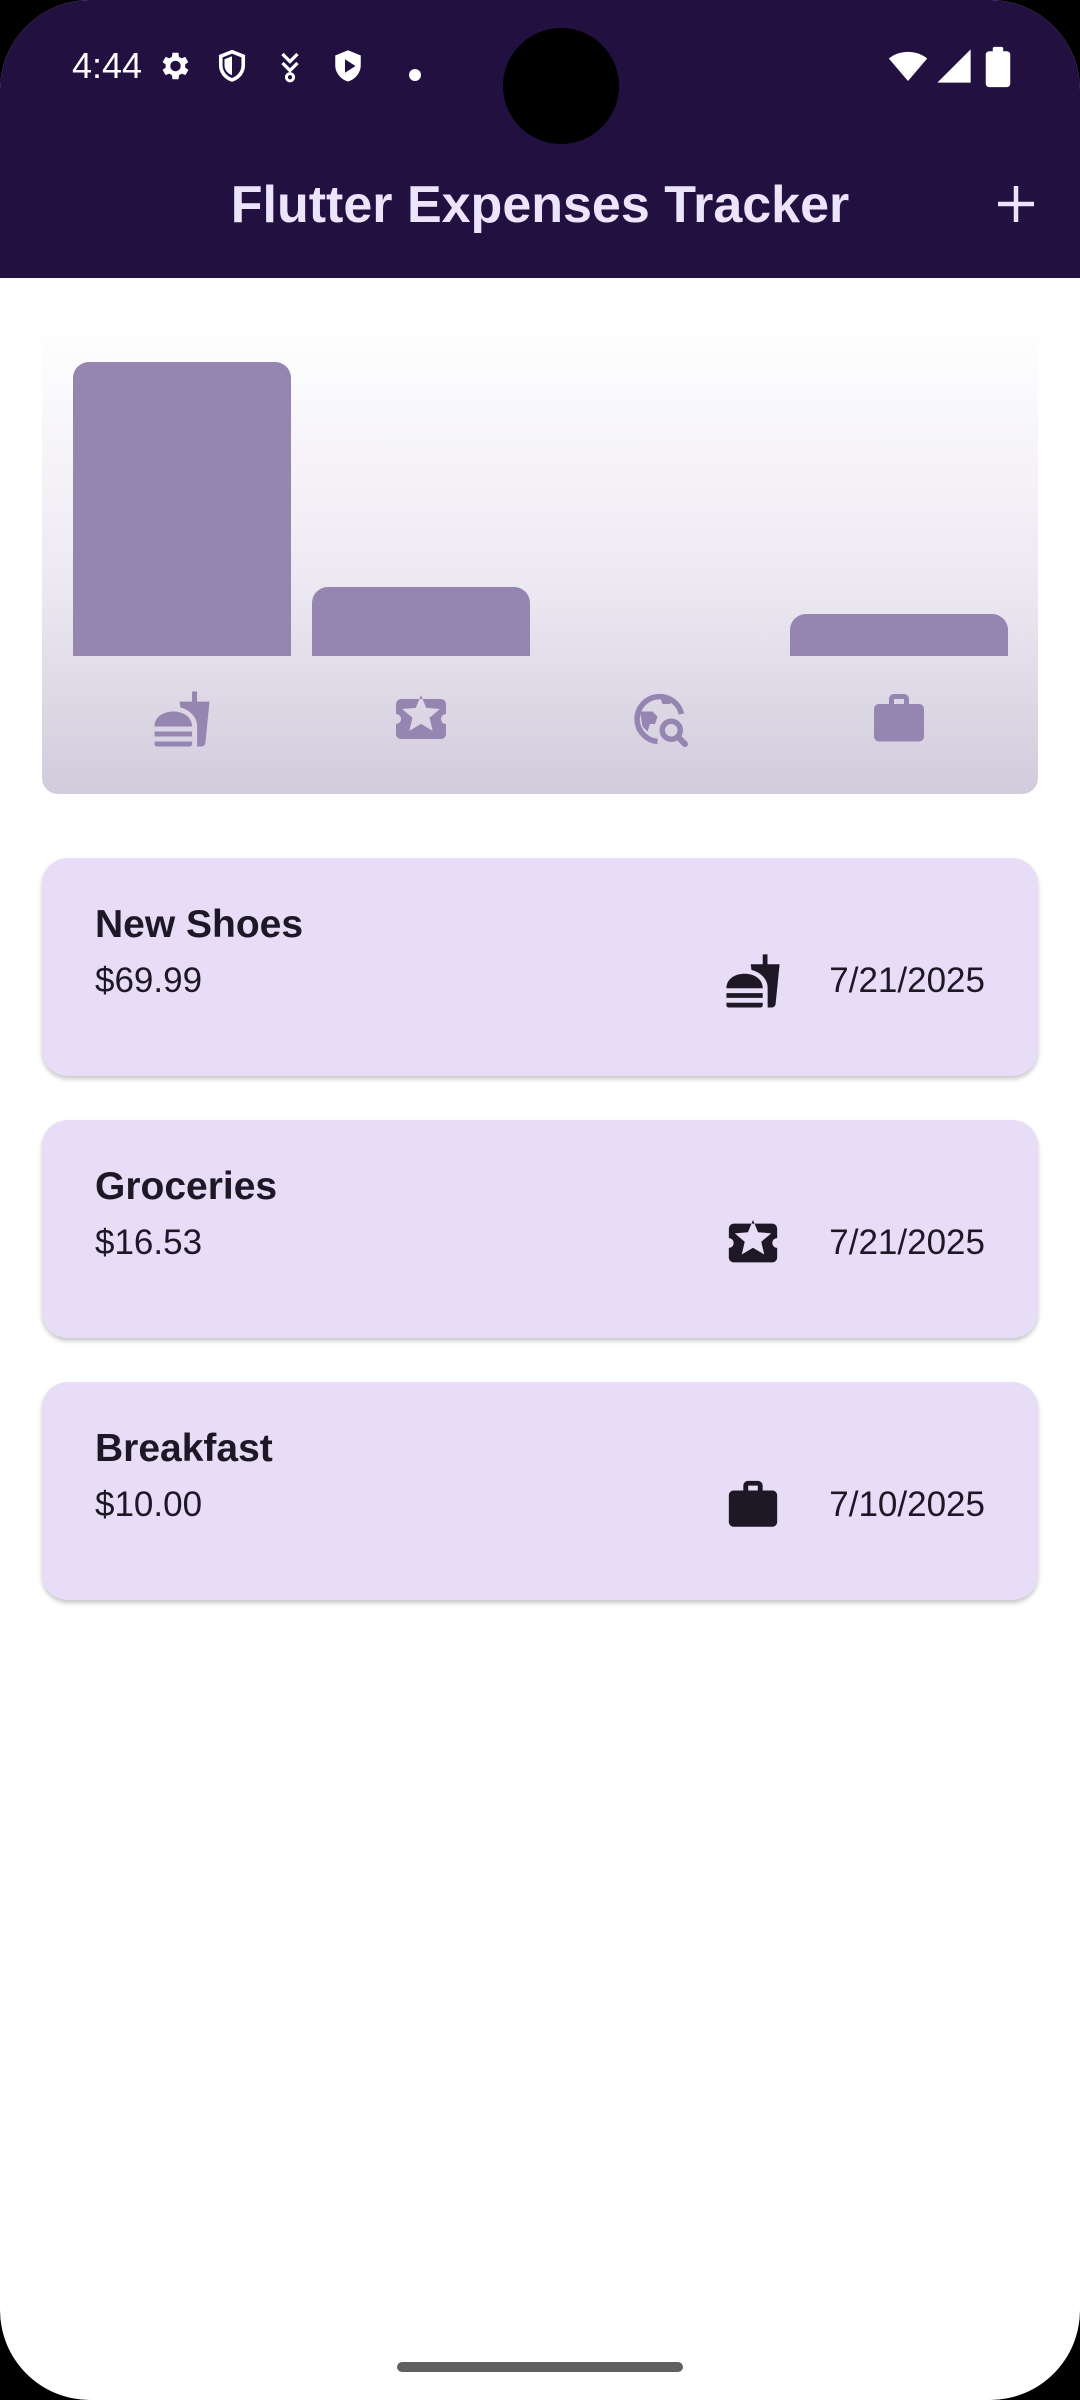 Image resolution: width=1080 pixels, height=2400 pixels. What do you see at coordinates (908, 66) in the screenshot?
I see `wifi-icon` at bounding box center [908, 66].